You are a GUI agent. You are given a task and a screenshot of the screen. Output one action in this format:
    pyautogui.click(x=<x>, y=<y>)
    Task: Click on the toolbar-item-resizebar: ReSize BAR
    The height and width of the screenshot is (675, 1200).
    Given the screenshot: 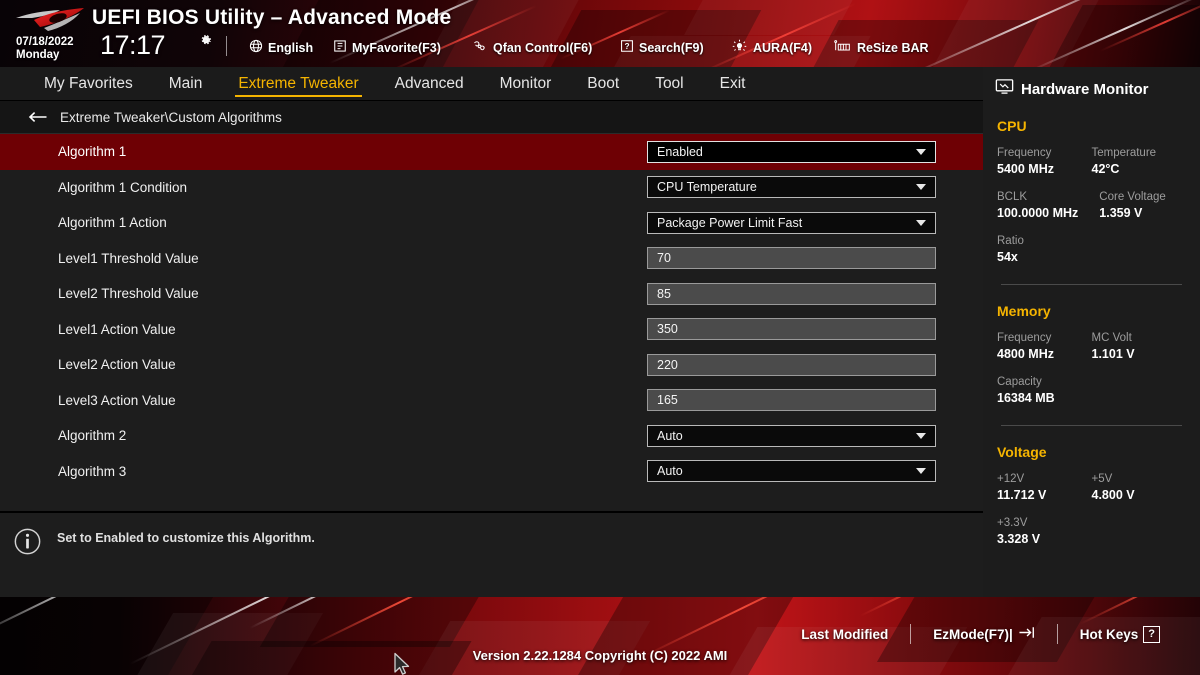 What is the action you would take?
    pyautogui.click(x=881, y=47)
    